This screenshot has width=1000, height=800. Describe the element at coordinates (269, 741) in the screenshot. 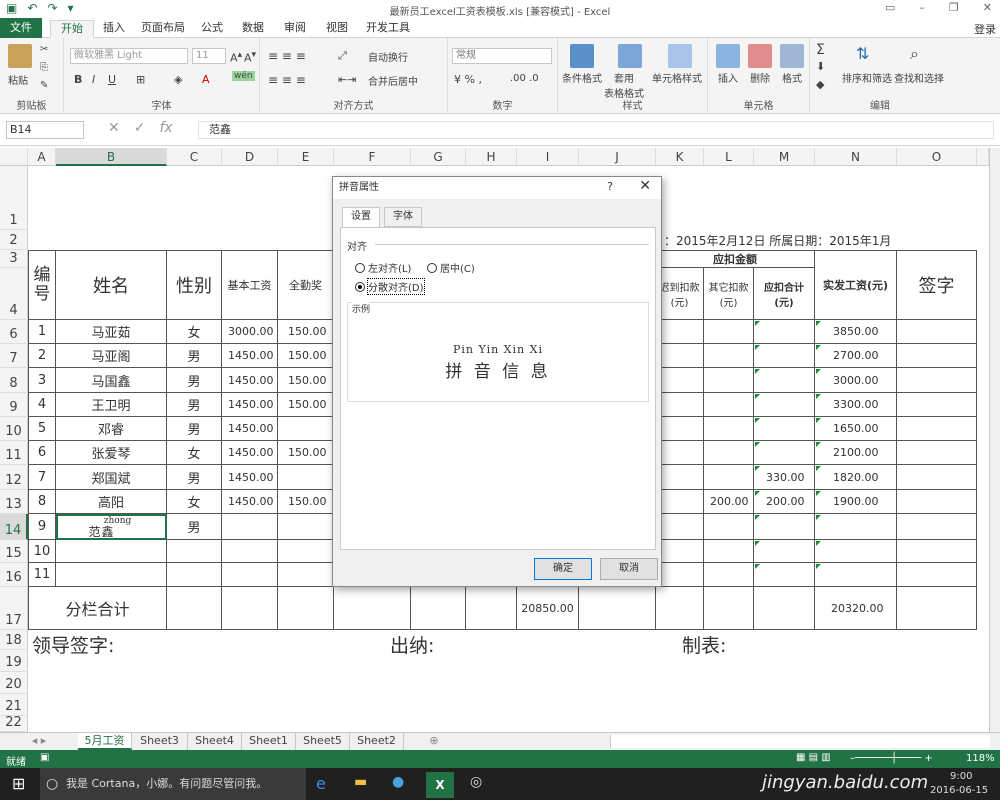

I see `sheet-tab-sheet1: Sheet1` at that location.